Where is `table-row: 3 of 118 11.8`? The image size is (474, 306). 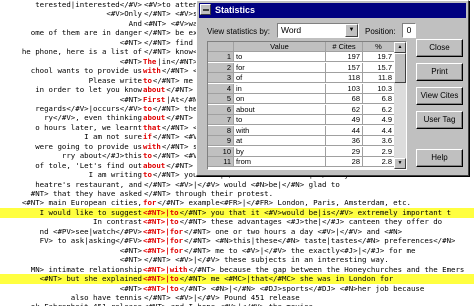
table-row: 3 of 118 11.8 is located at coordinates (301, 78).